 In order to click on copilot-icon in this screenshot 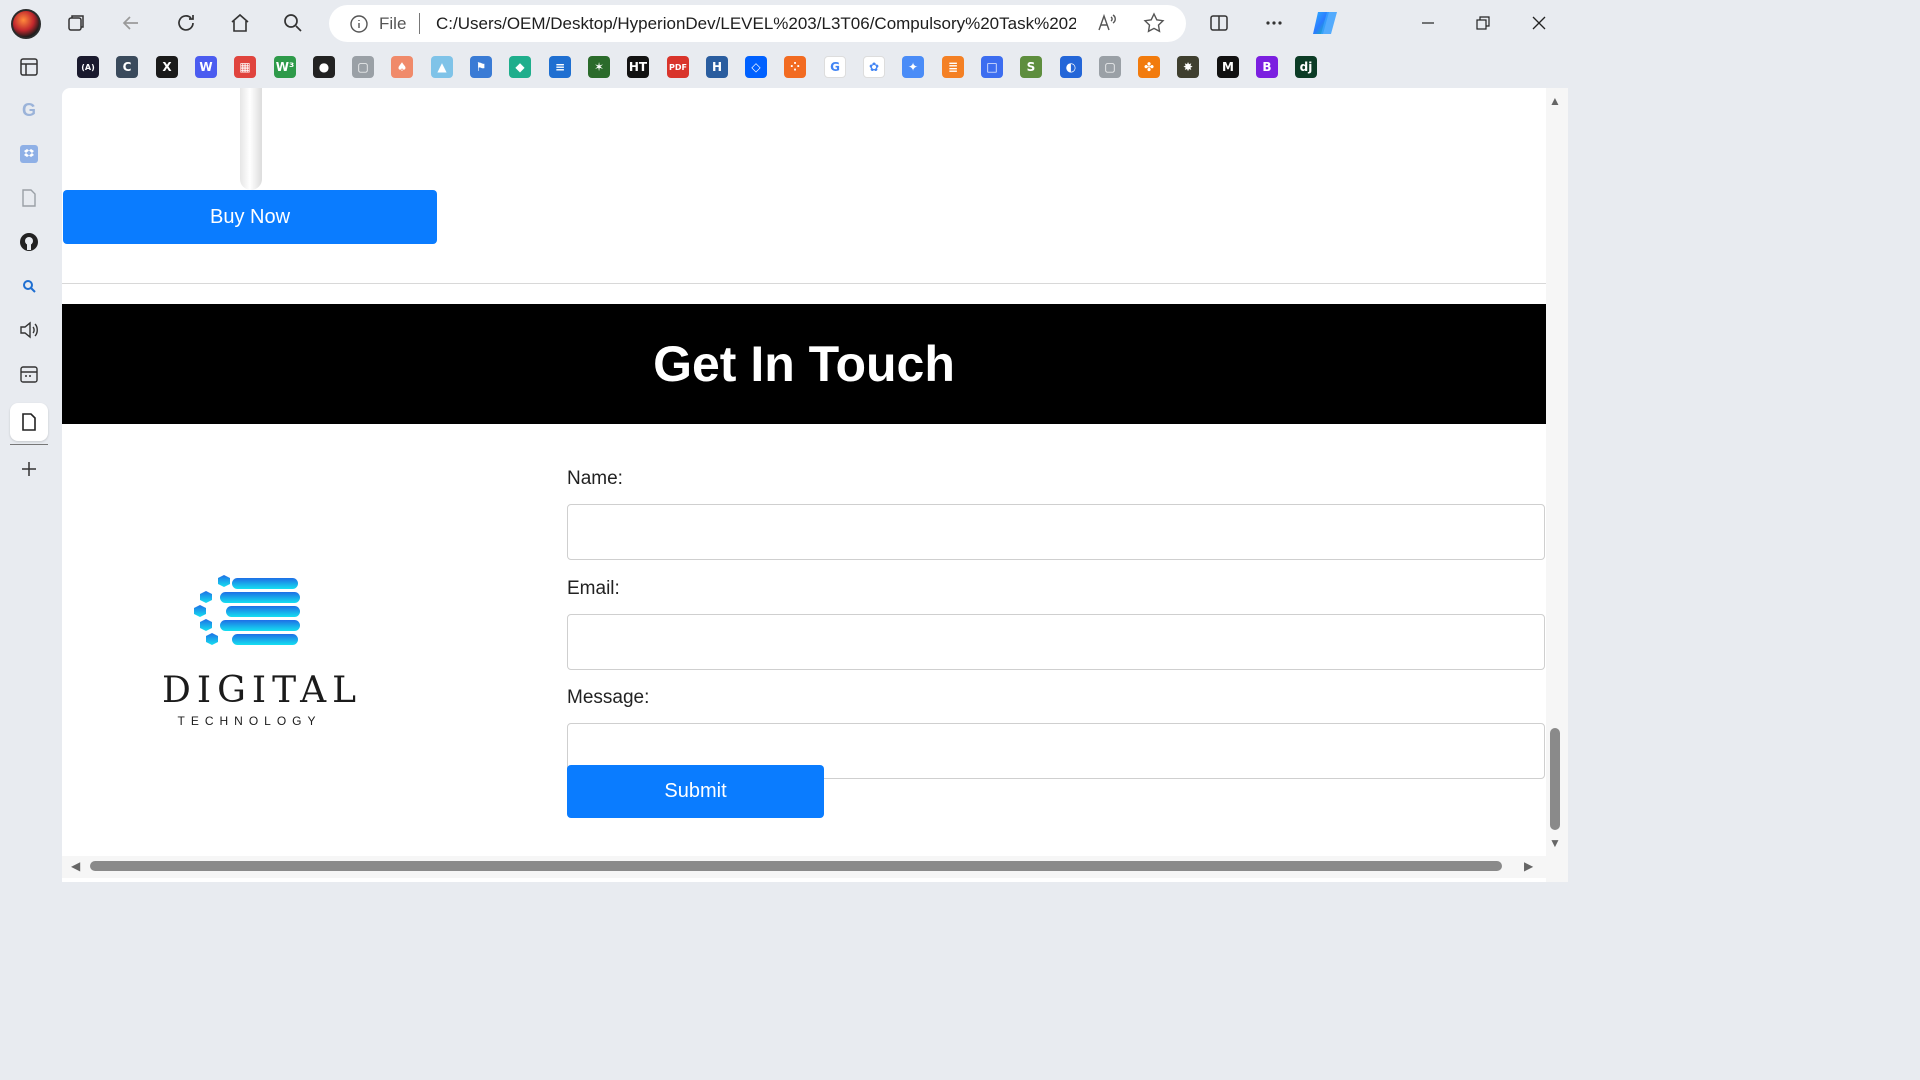, I will do `click(1325, 23)`.